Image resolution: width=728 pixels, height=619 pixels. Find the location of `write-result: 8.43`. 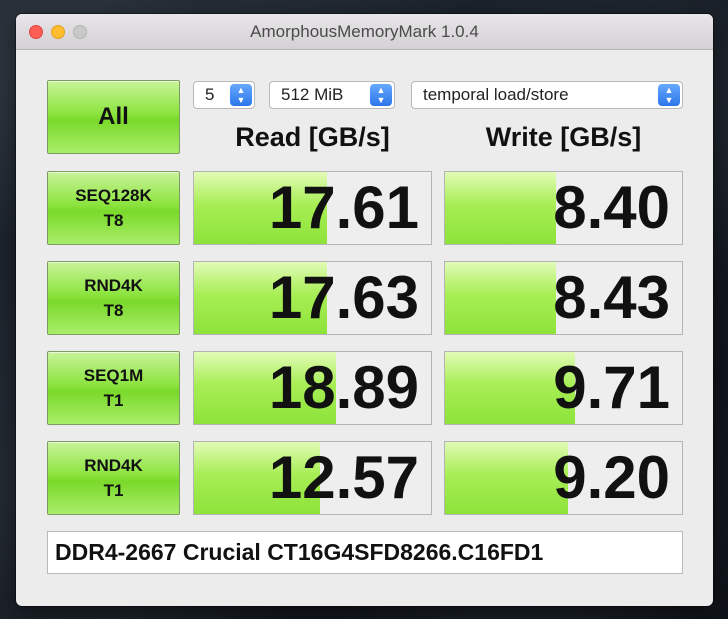

write-result: 8.43 is located at coordinates (563, 298).